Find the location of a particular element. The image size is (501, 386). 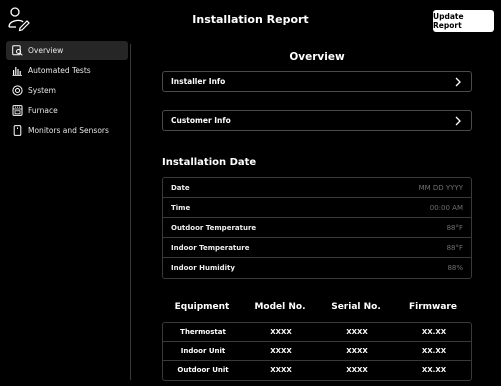

indoor-humidity-value: 88% is located at coordinates (455, 268).